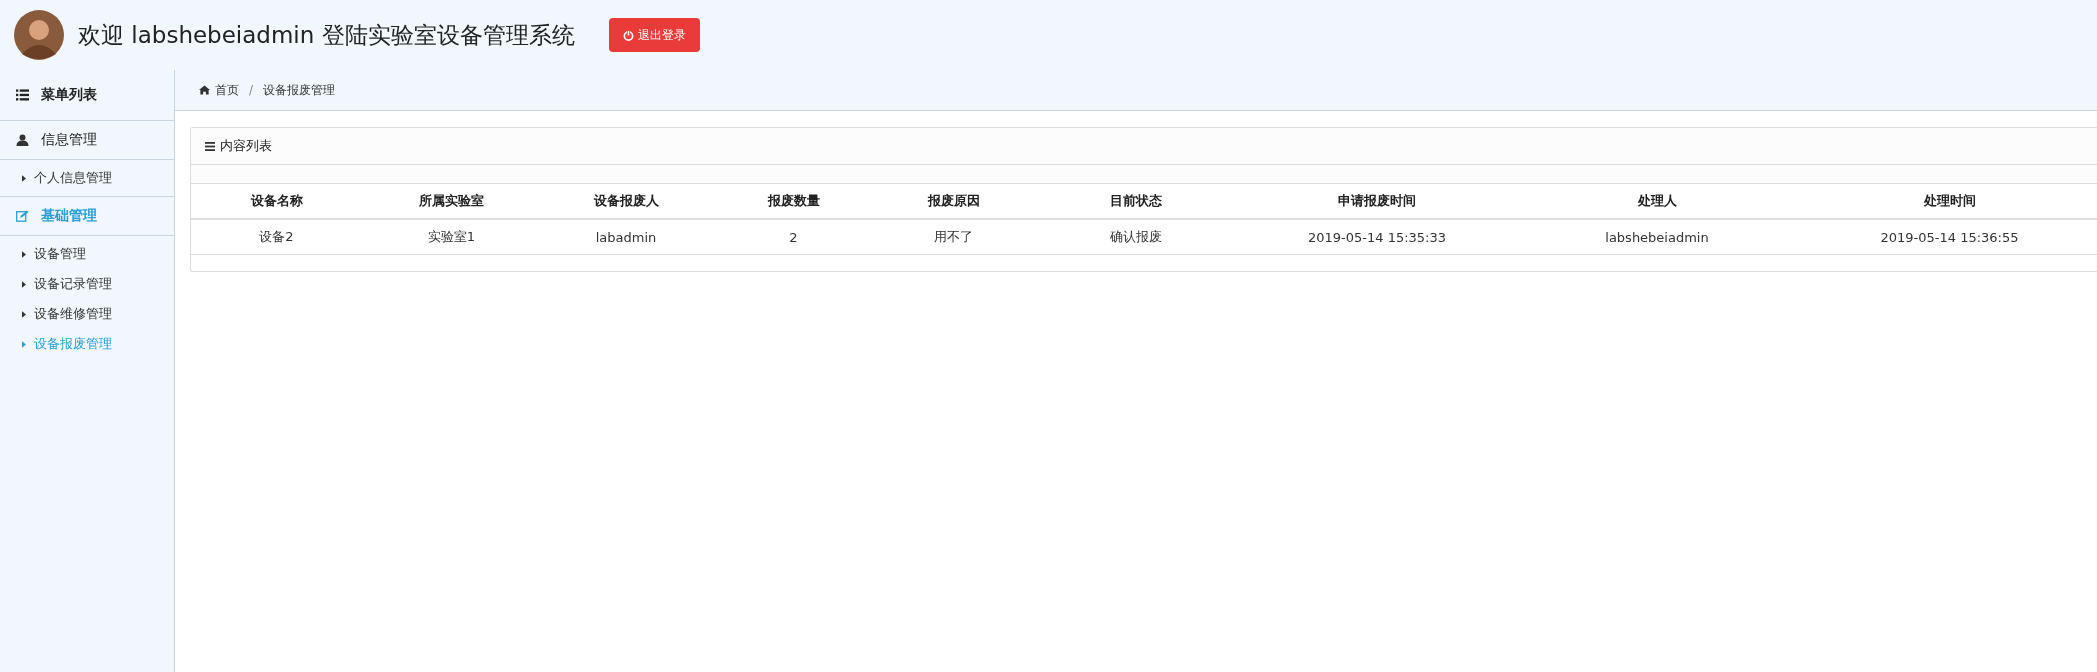  What do you see at coordinates (793, 201) in the screenshot?
I see `column-header: 报废数量` at bounding box center [793, 201].